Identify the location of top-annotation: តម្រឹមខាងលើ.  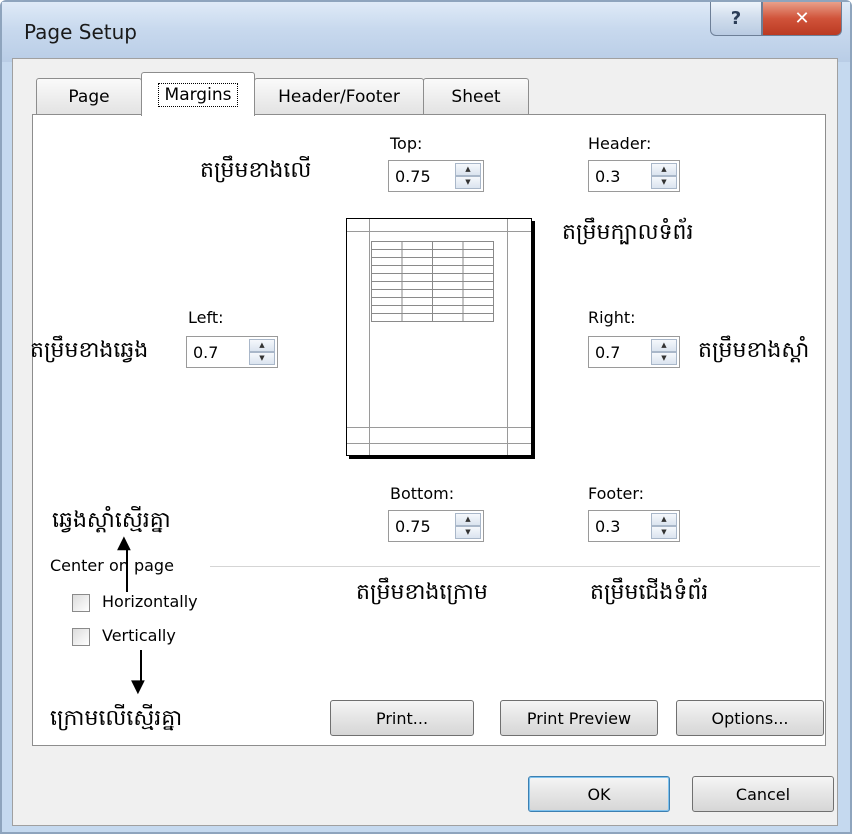
(256, 170).